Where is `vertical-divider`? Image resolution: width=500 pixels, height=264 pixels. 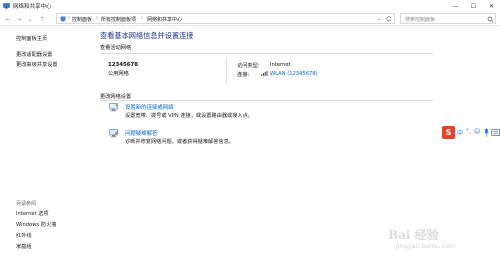 vertical-divider is located at coordinates (226, 71).